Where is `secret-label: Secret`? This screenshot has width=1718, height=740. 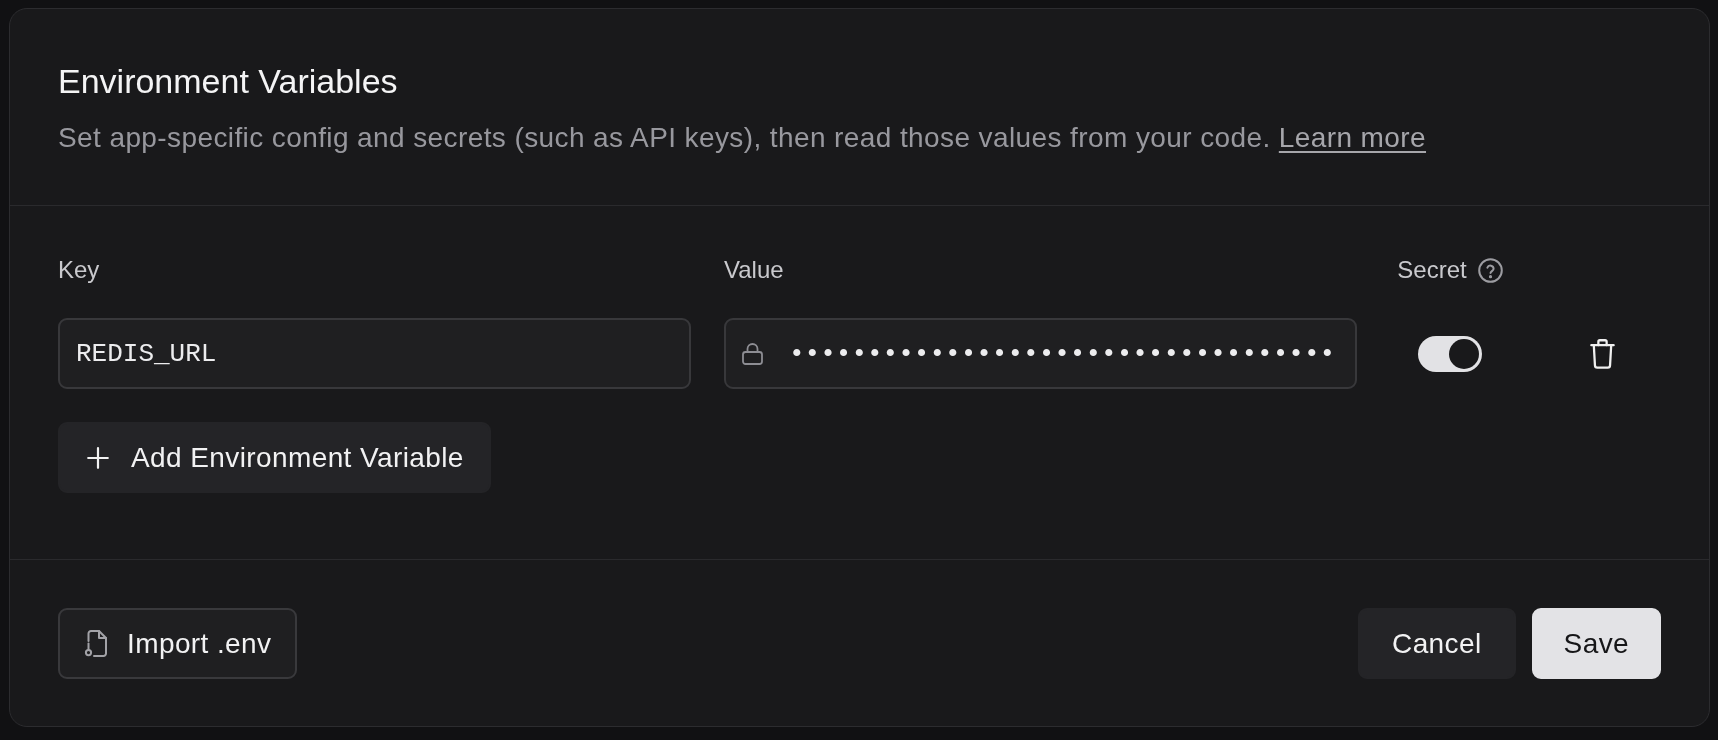
secret-label: Secret is located at coordinates (1432, 270).